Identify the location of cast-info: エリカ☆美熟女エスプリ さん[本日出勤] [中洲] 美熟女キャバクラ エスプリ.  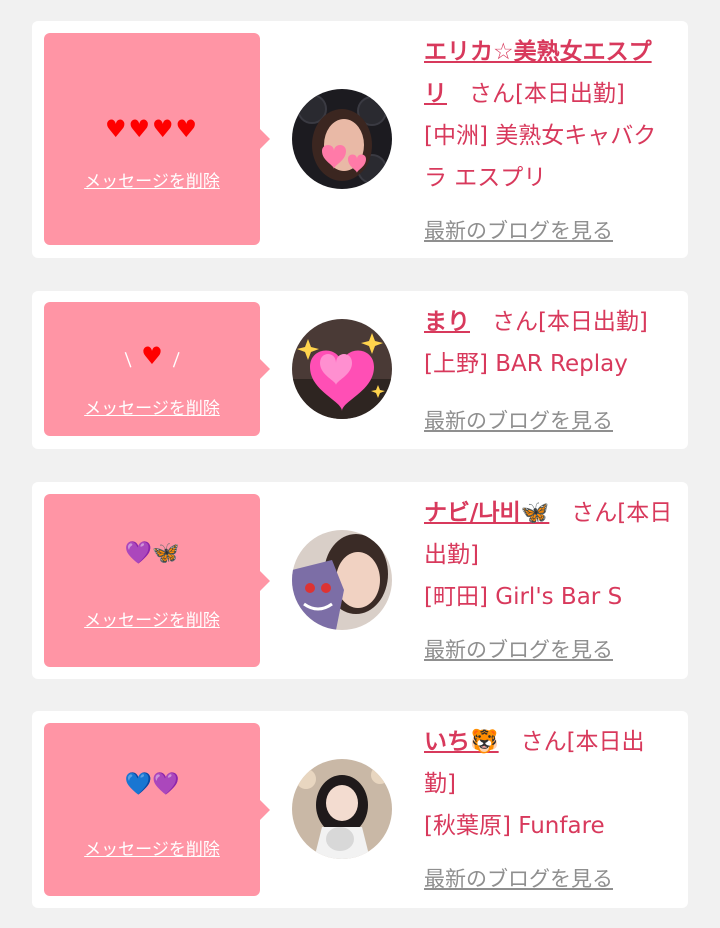
(549, 115).